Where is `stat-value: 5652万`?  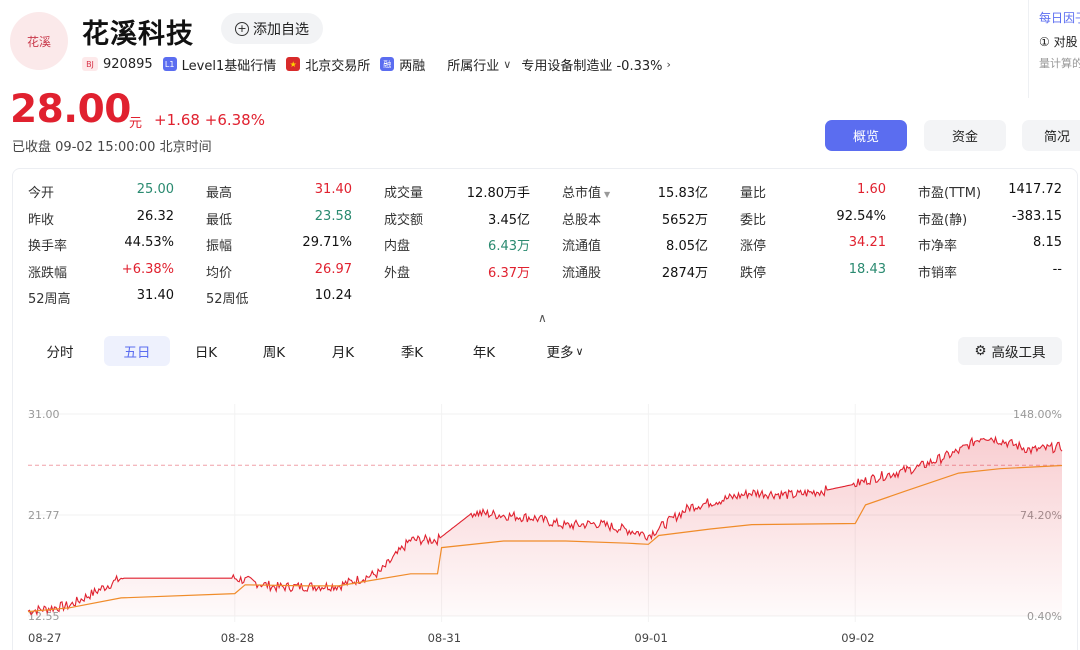
stat-value: 5652万 is located at coordinates (684, 220).